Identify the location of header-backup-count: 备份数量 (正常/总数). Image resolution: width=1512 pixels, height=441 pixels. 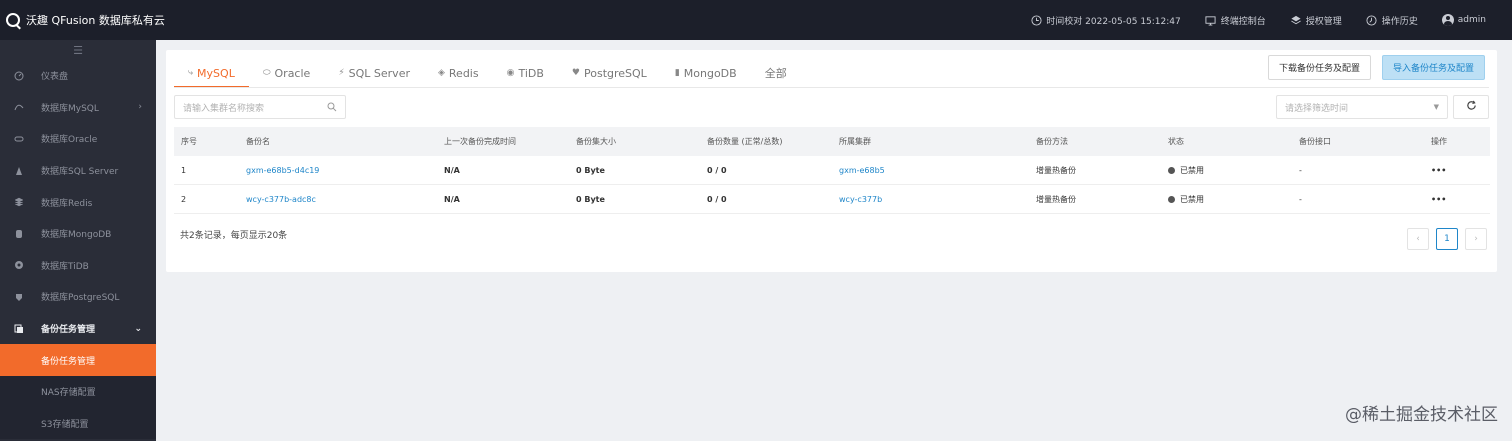
(745, 141).